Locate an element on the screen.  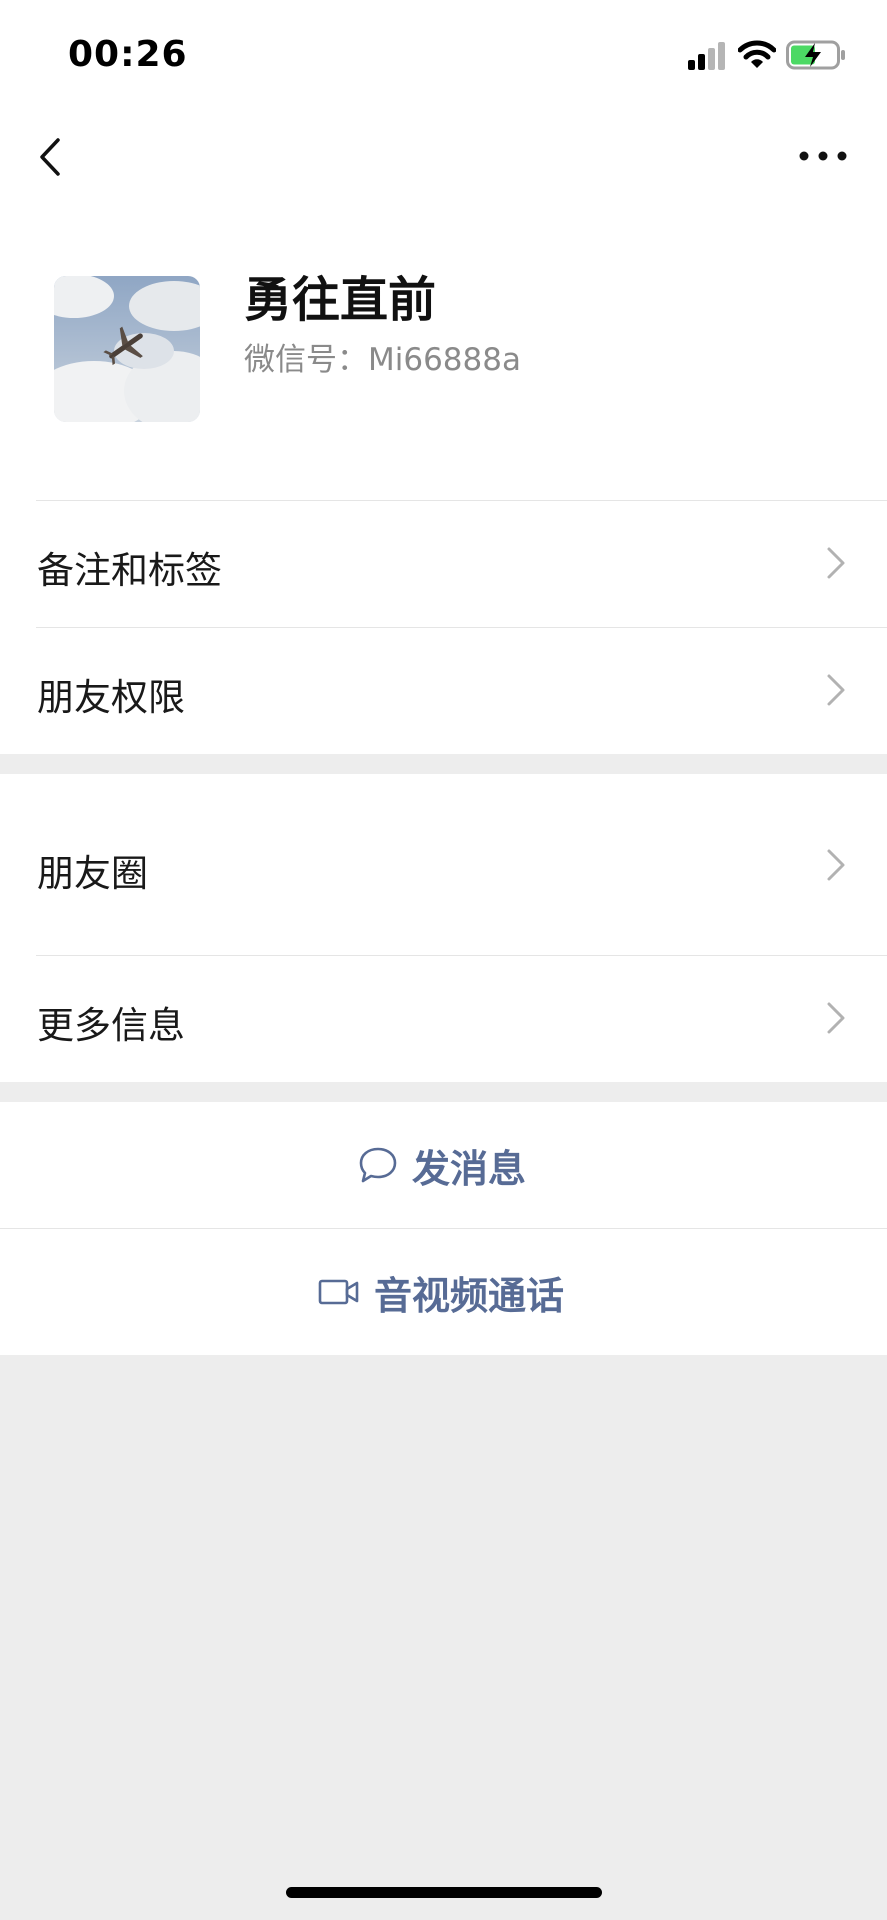
send-message-content: 发消息 is located at coordinates (442, 1165).